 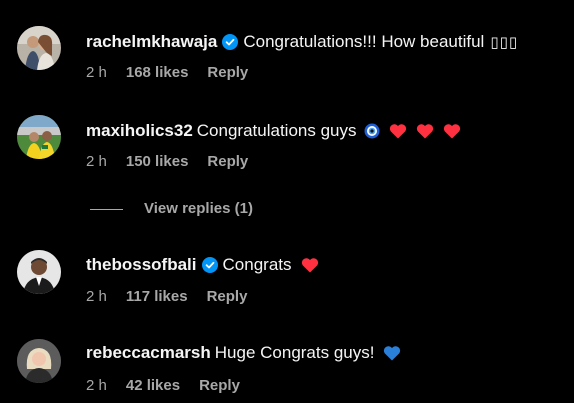 What do you see at coordinates (392, 353) in the screenshot?
I see `blue-heart-icon` at bounding box center [392, 353].